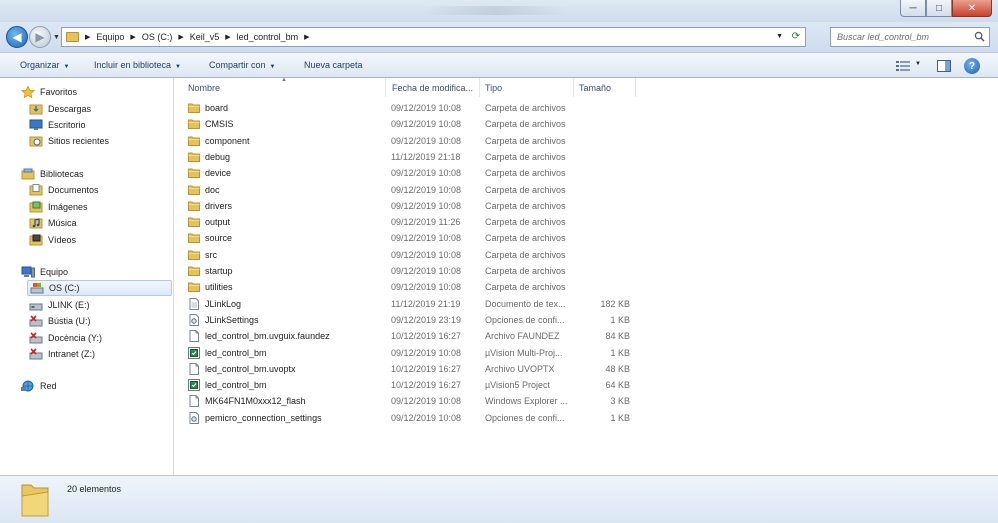  I want to click on organize-button: Organizar ▼, so click(44, 65).